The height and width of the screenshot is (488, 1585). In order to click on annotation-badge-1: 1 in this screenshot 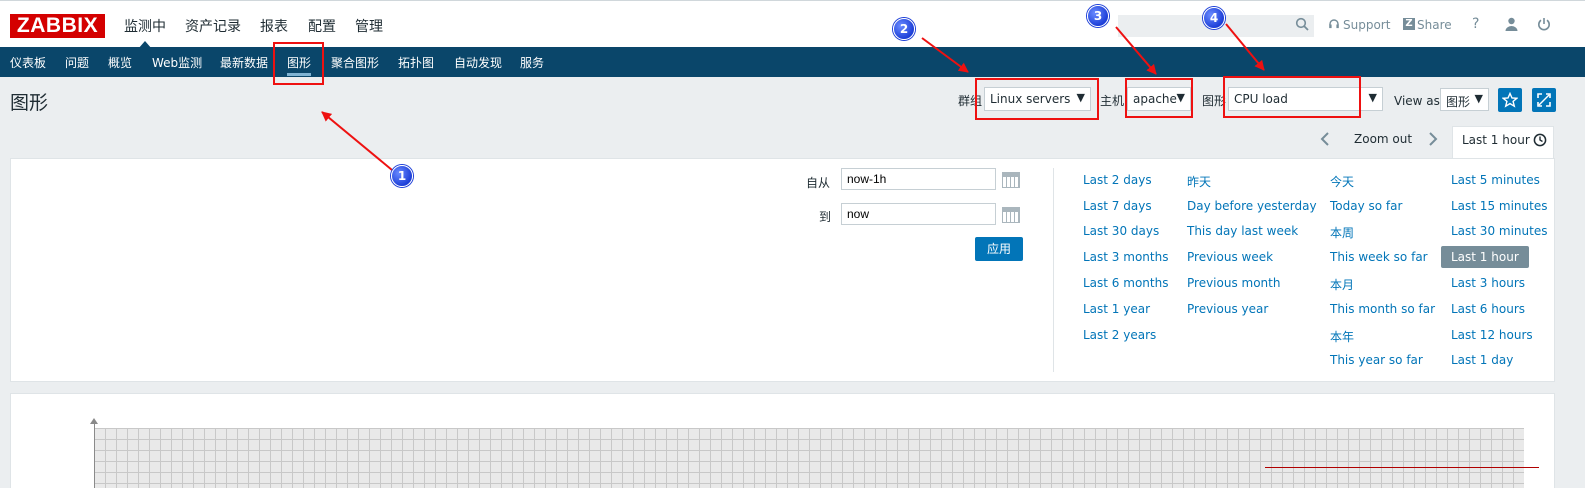, I will do `click(402, 176)`.